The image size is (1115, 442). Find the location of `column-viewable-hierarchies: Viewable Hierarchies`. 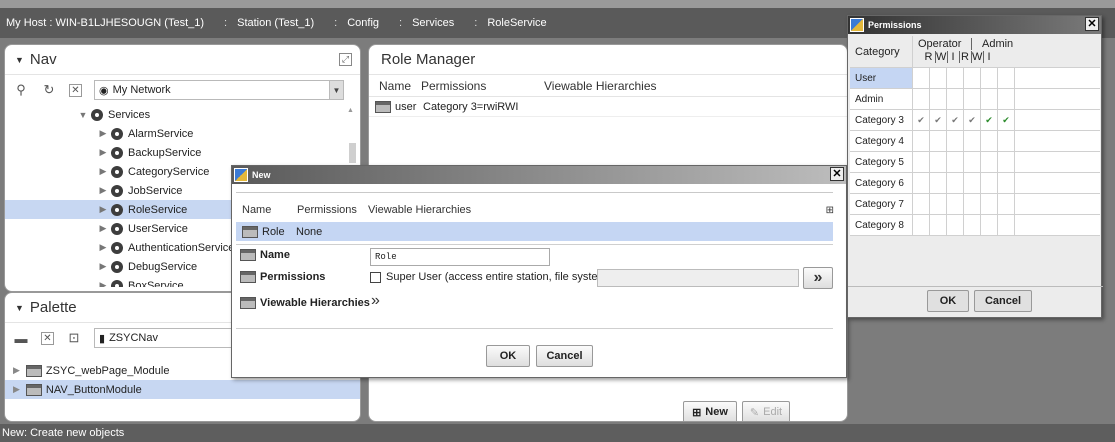

column-viewable-hierarchies: Viewable Hierarchies is located at coordinates (591, 86).